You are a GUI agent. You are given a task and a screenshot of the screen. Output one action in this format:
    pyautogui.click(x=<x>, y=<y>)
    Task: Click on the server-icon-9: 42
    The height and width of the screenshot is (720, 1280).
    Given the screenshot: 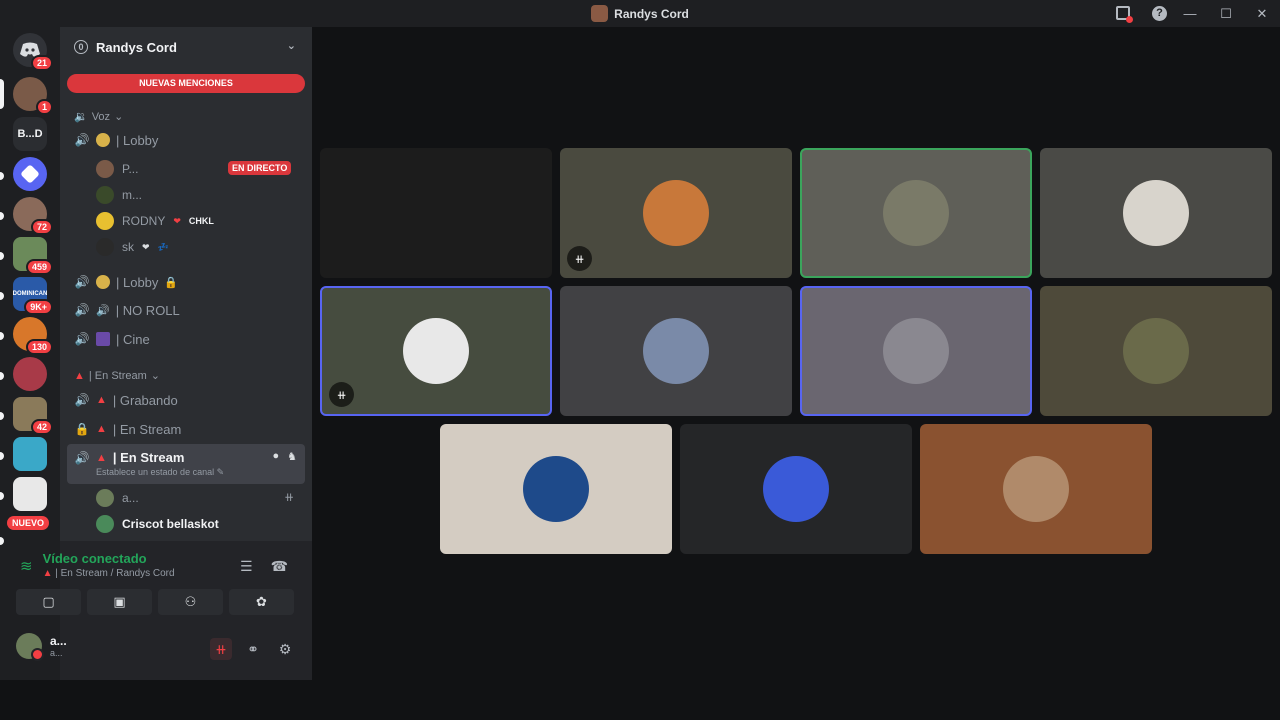 What is the action you would take?
    pyautogui.click(x=33, y=416)
    